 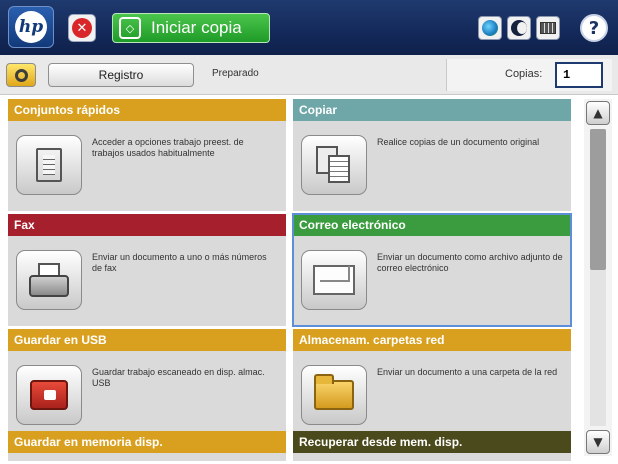 What do you see at coordinates (147, 442) in the screenshot?
I see `tile-title: Guardar en memoria disp.` at bounding box center [147, 442].